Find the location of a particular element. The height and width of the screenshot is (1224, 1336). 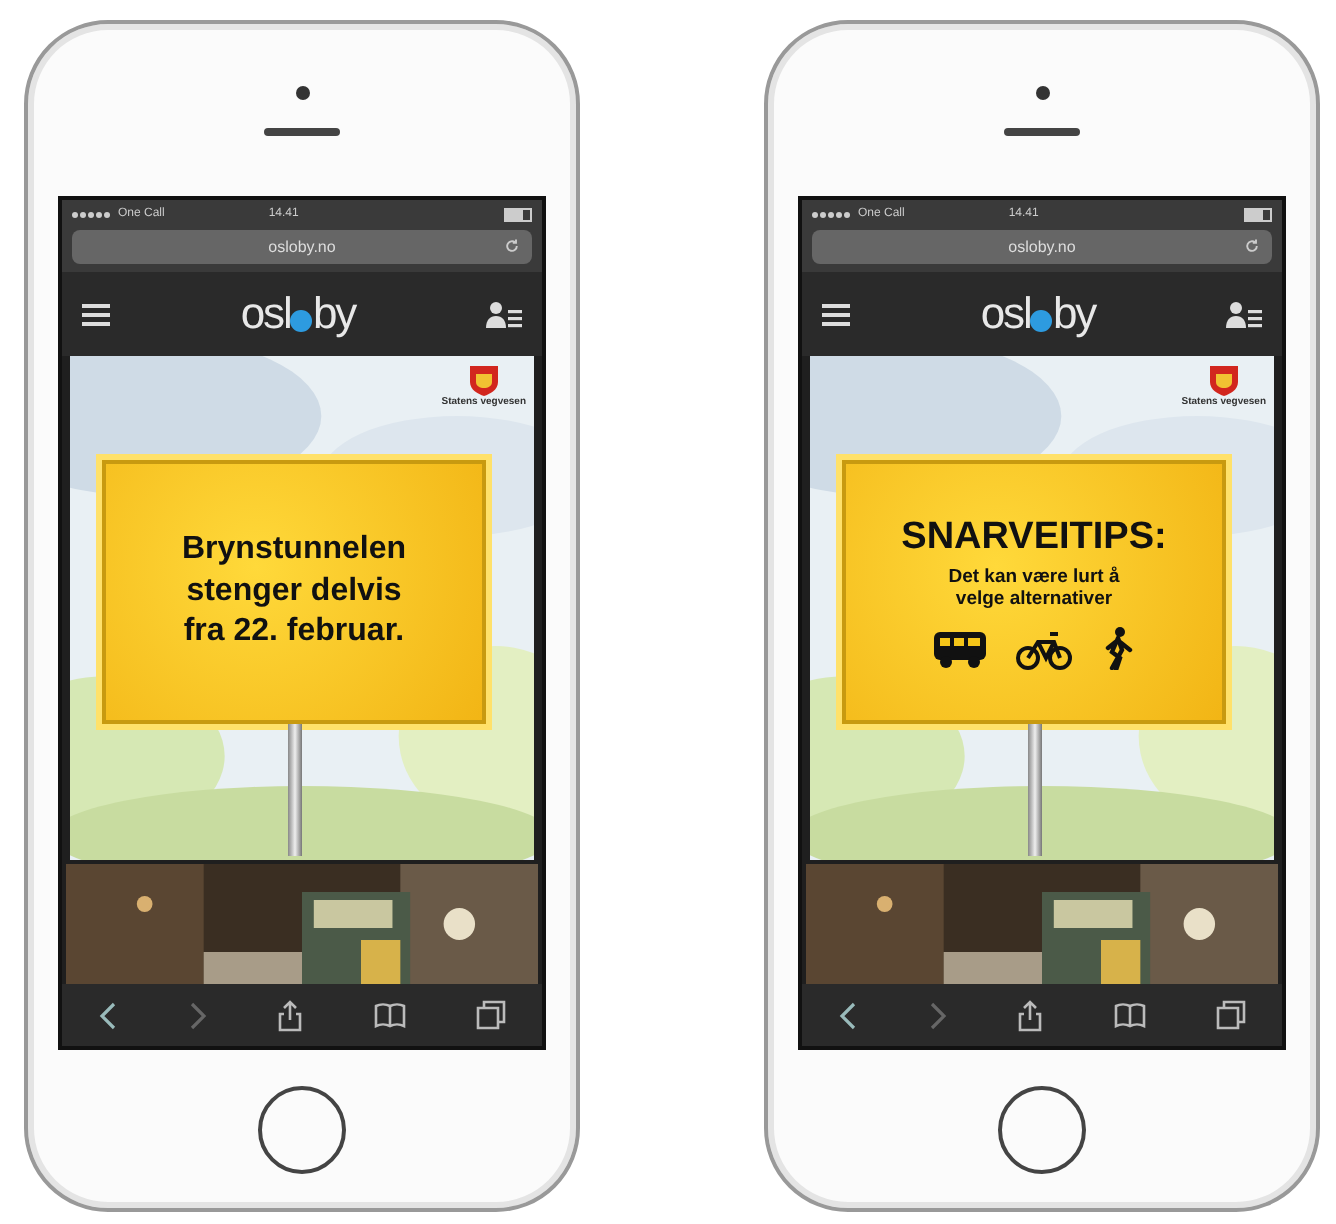

walking-person-icon is located at coordinates (1118, 647).